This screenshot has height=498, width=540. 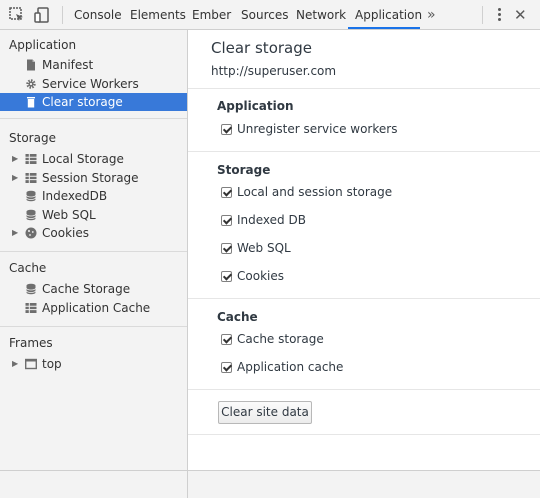 What do you see at coordinates (265, 412) in the screenshot?
I see `clear-site-data-button: Clear site data` at bounding box center [265, 412].